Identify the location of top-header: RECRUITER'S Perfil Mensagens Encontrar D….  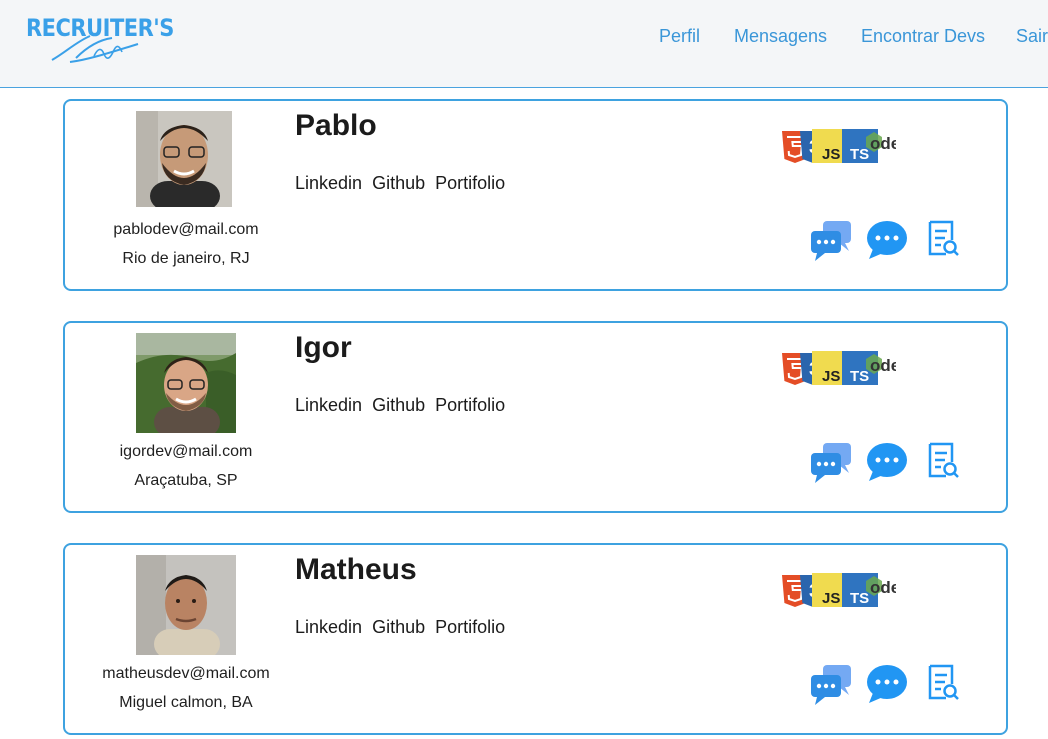
(524, 44).